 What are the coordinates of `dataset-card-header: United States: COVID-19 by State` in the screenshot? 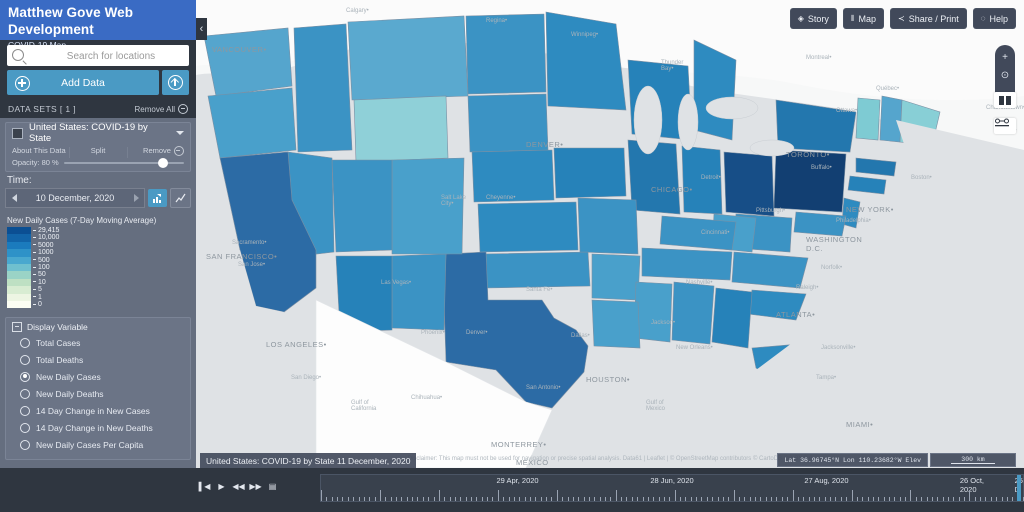 It's located at (98, 133).